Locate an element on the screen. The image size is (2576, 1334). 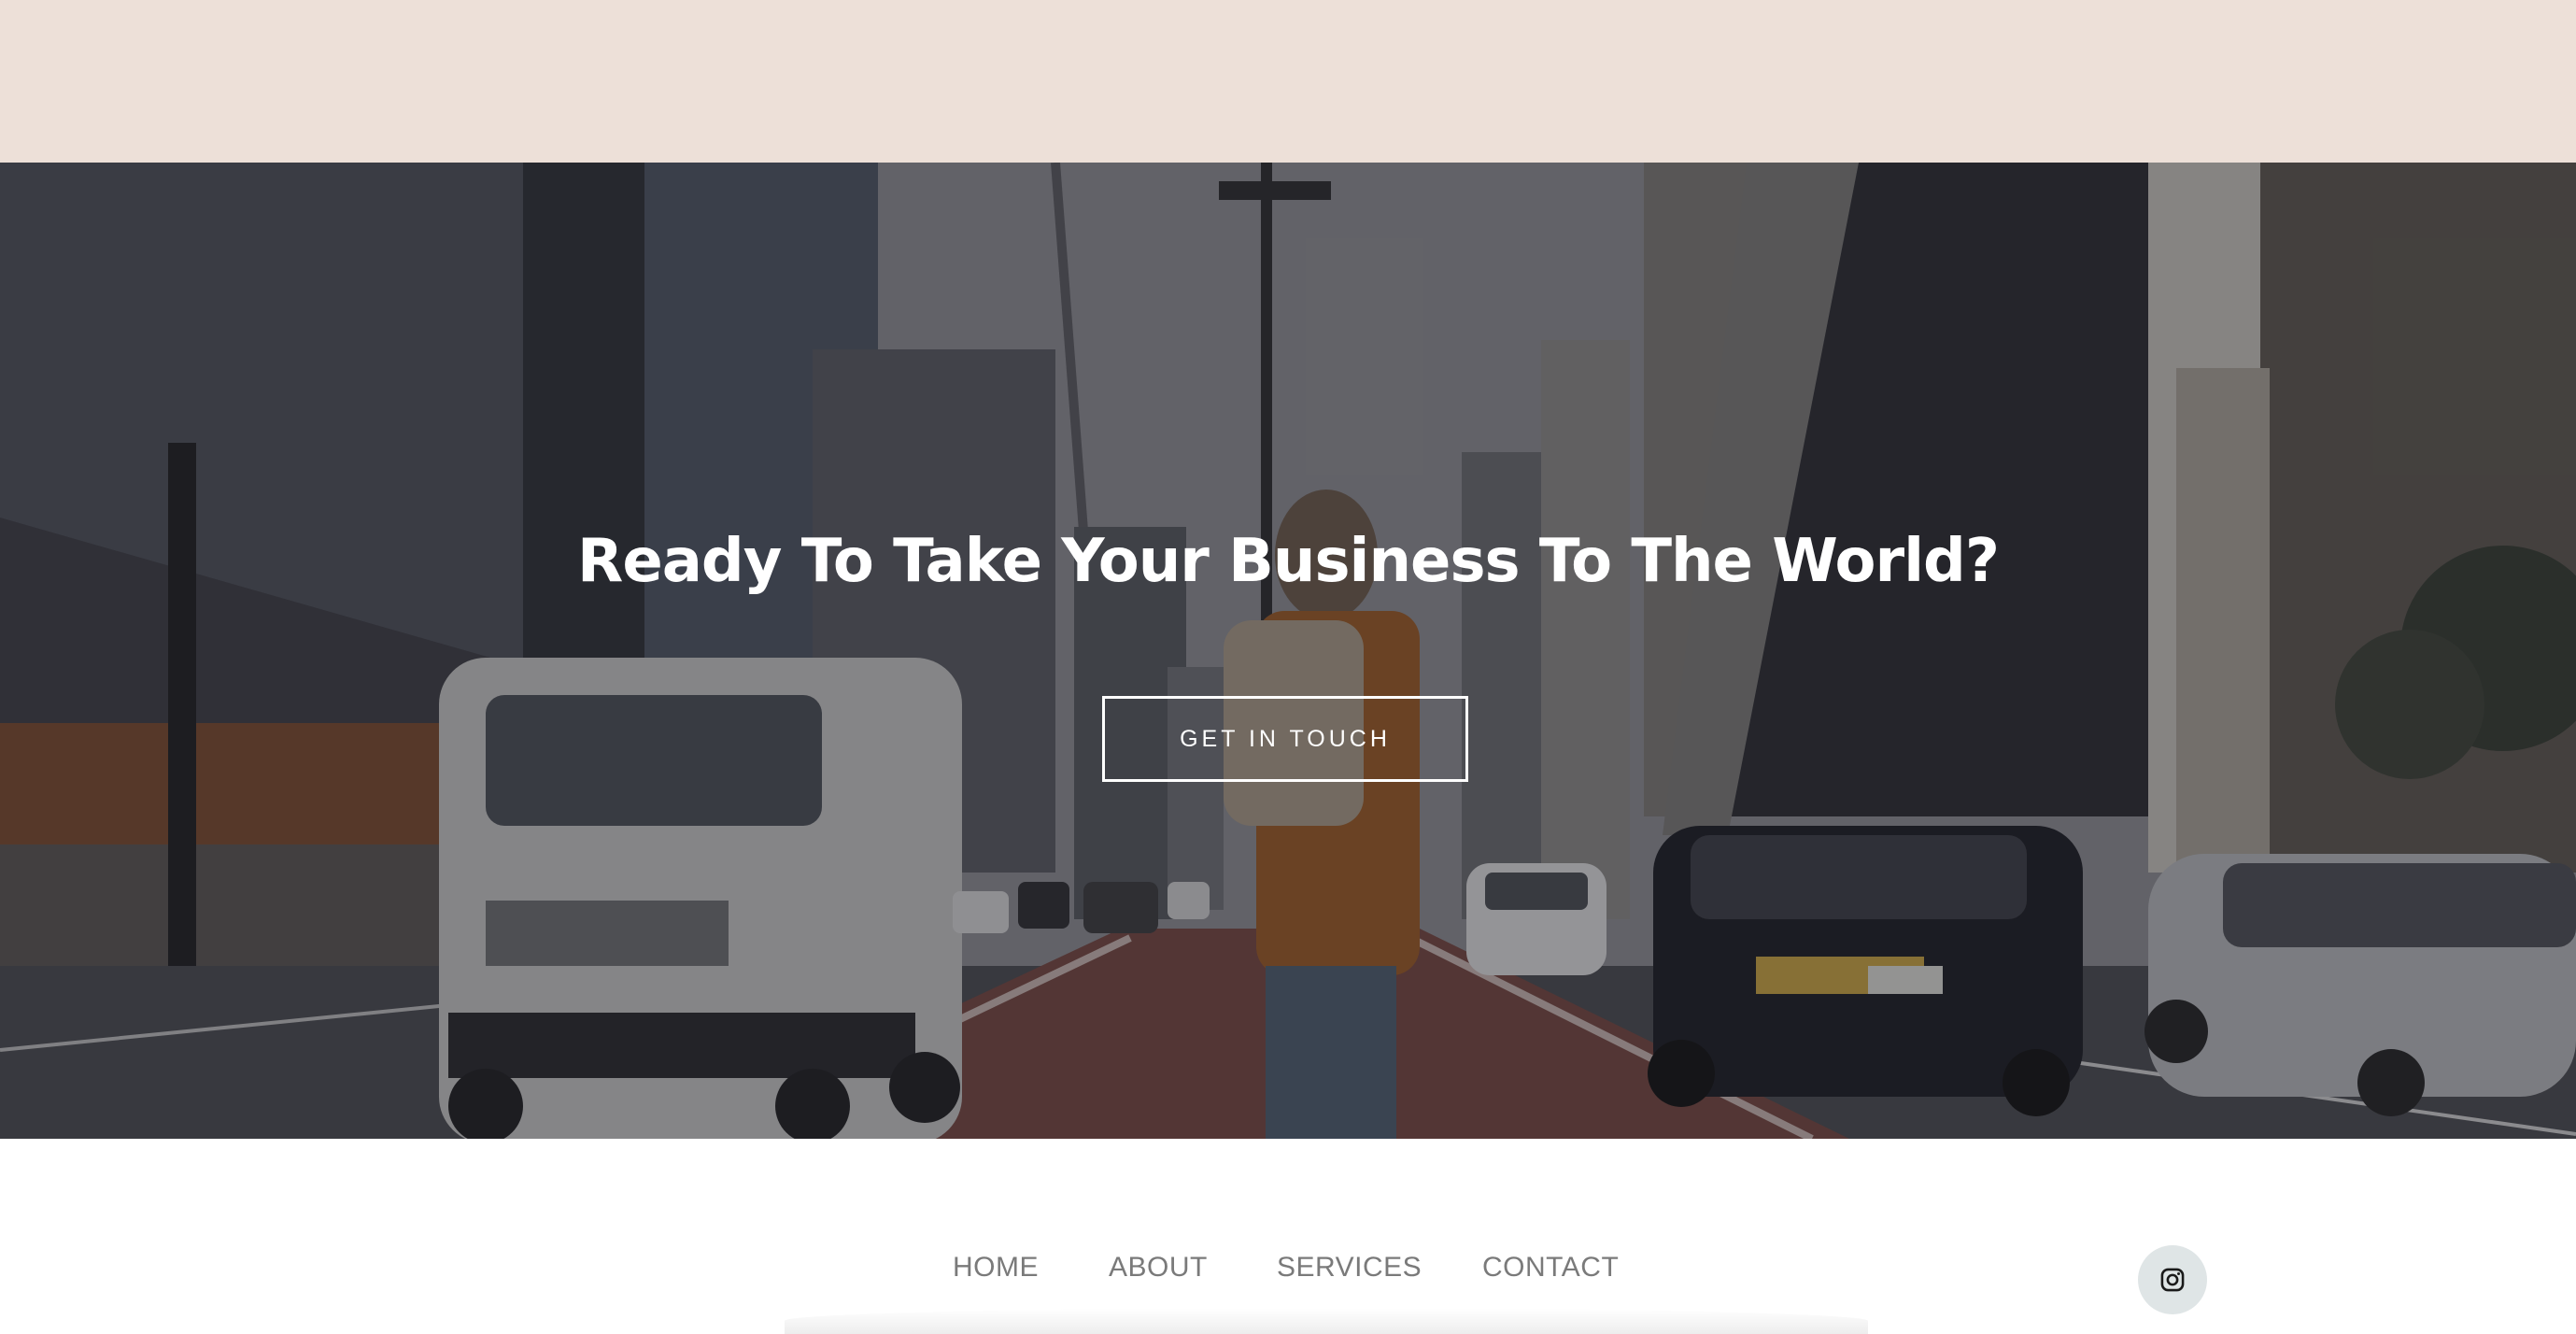
get-in-touch-button: GET IN TOUCH is located at coordinates (1285, 739).